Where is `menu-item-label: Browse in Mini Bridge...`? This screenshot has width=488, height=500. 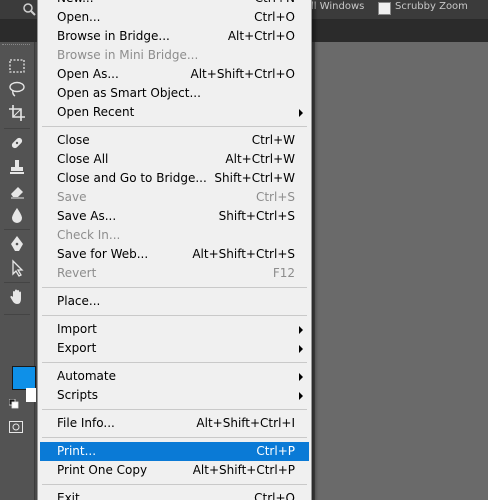
menu-item-label: Browse in Mini Bridge... is located at coordinates (128, 55).